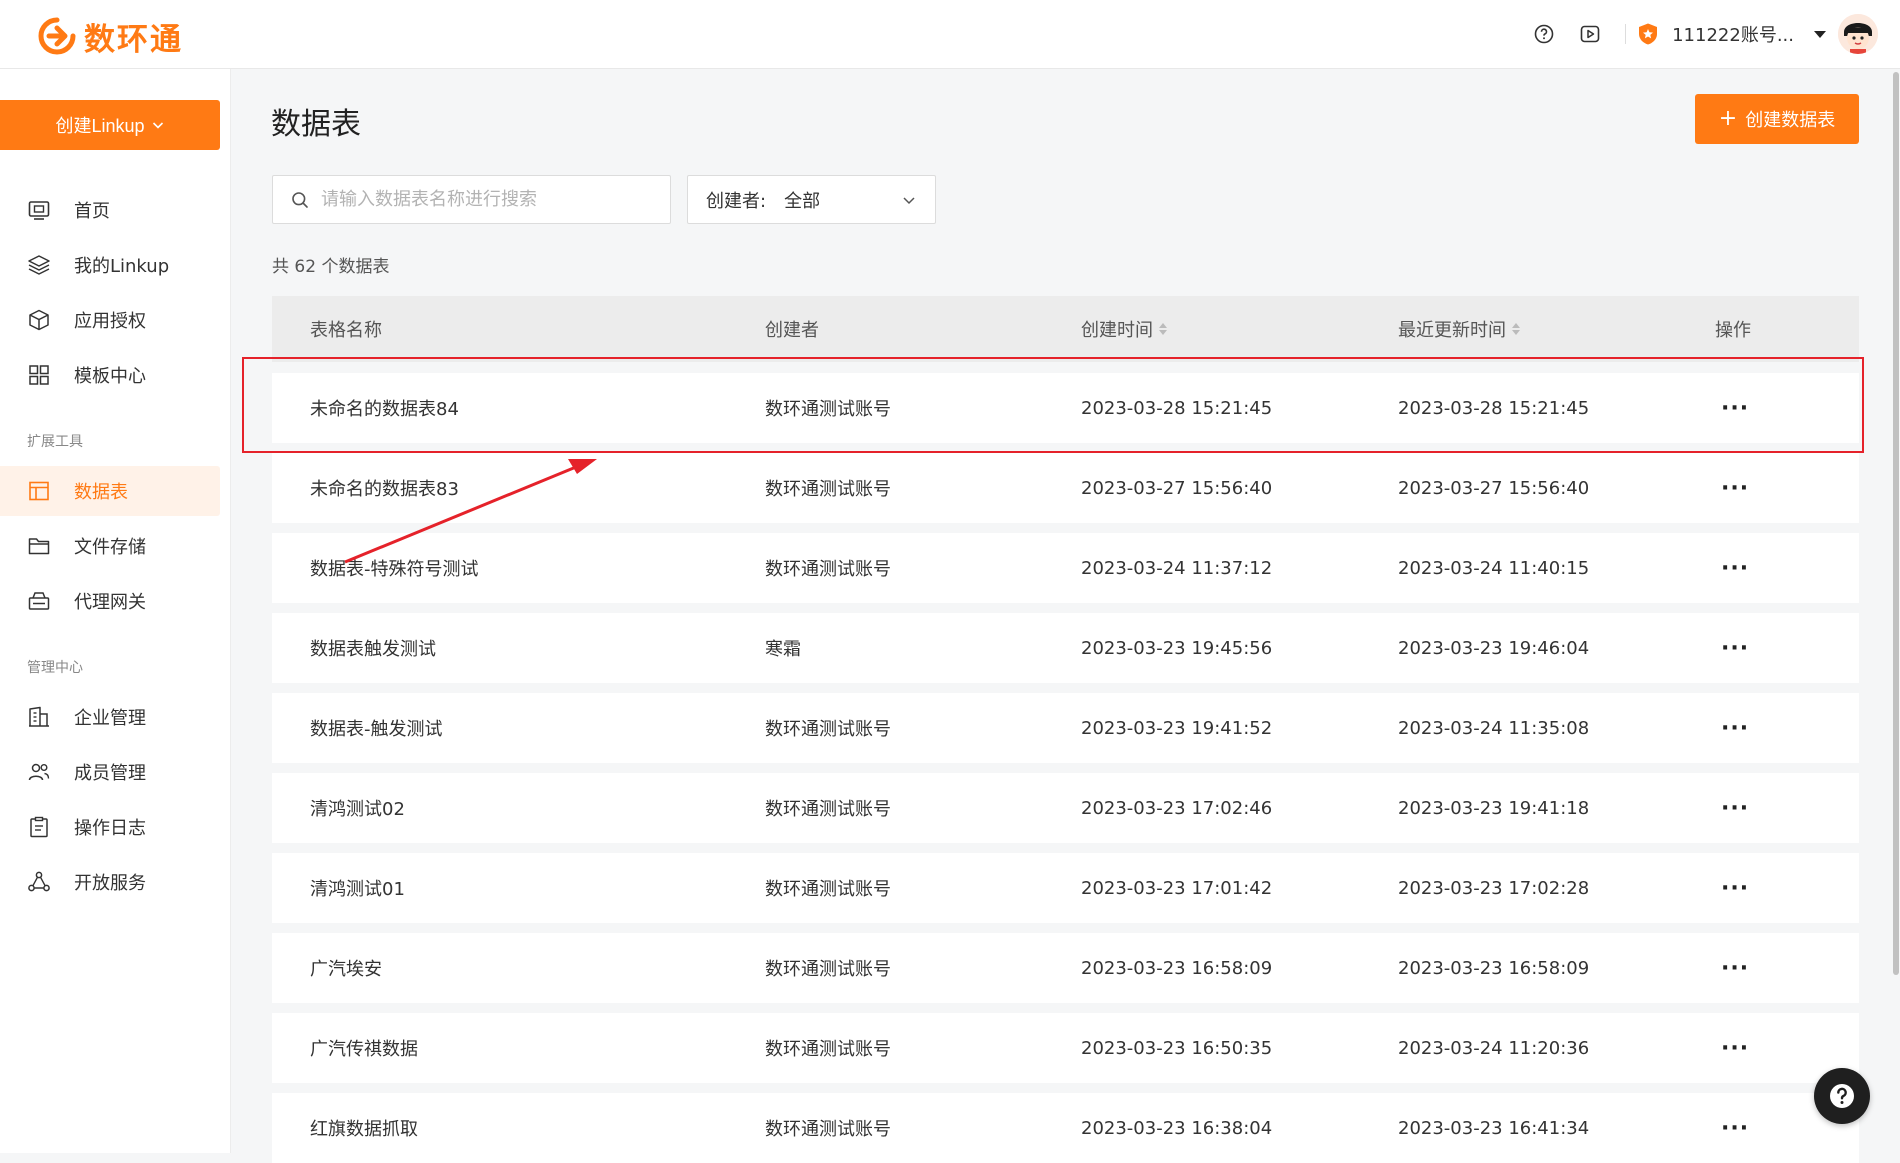  I want to click on sidebar-item-label: 我的Linkup, so click(122, 266).